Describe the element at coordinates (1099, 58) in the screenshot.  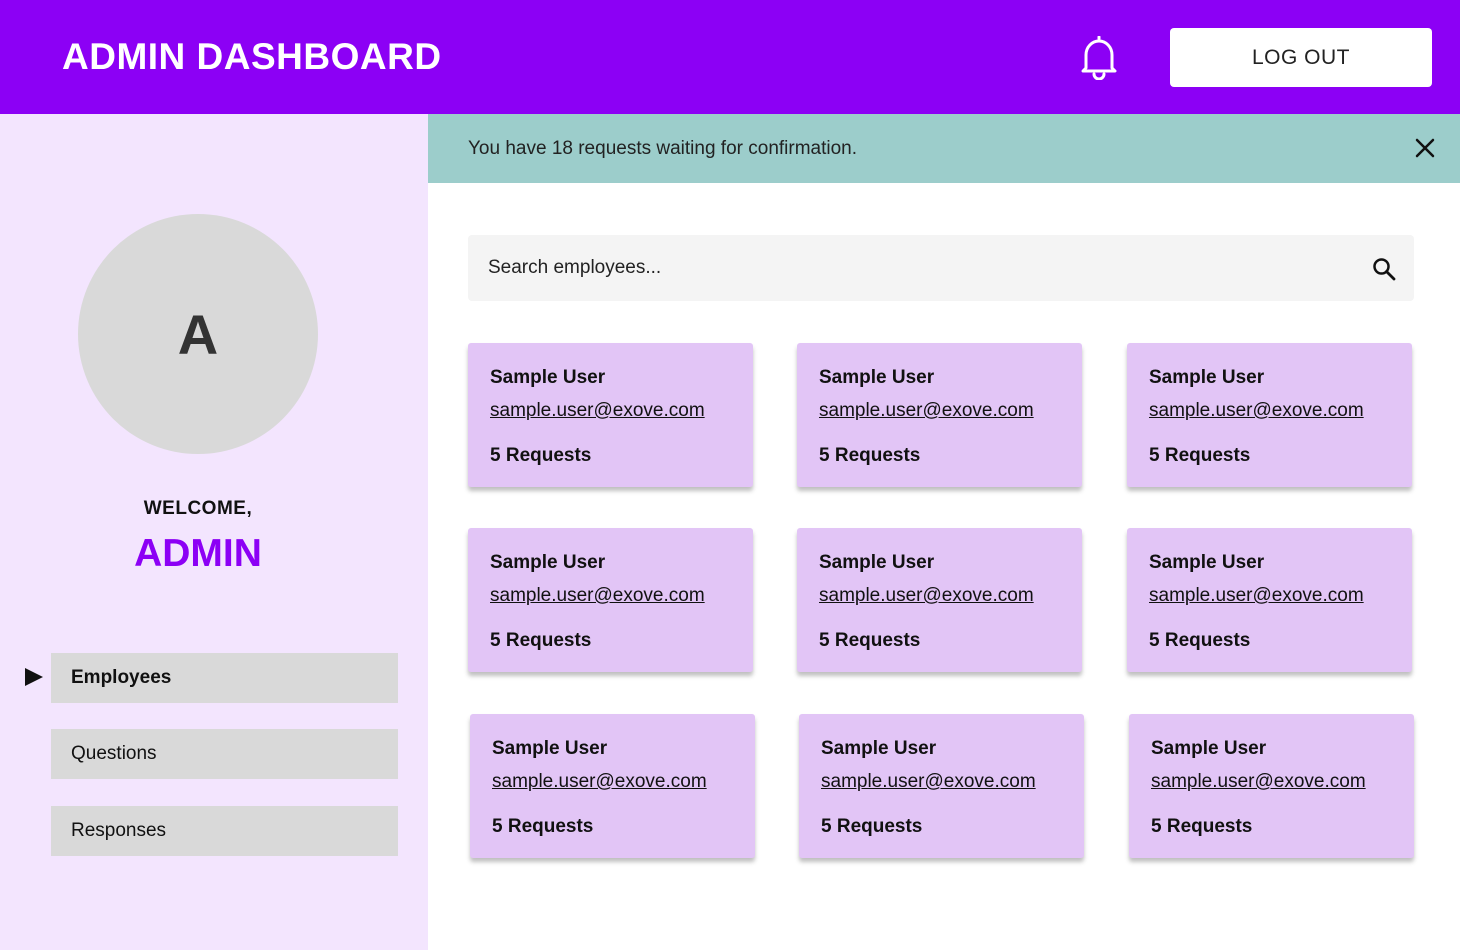
I see `bell-icon` at that location.